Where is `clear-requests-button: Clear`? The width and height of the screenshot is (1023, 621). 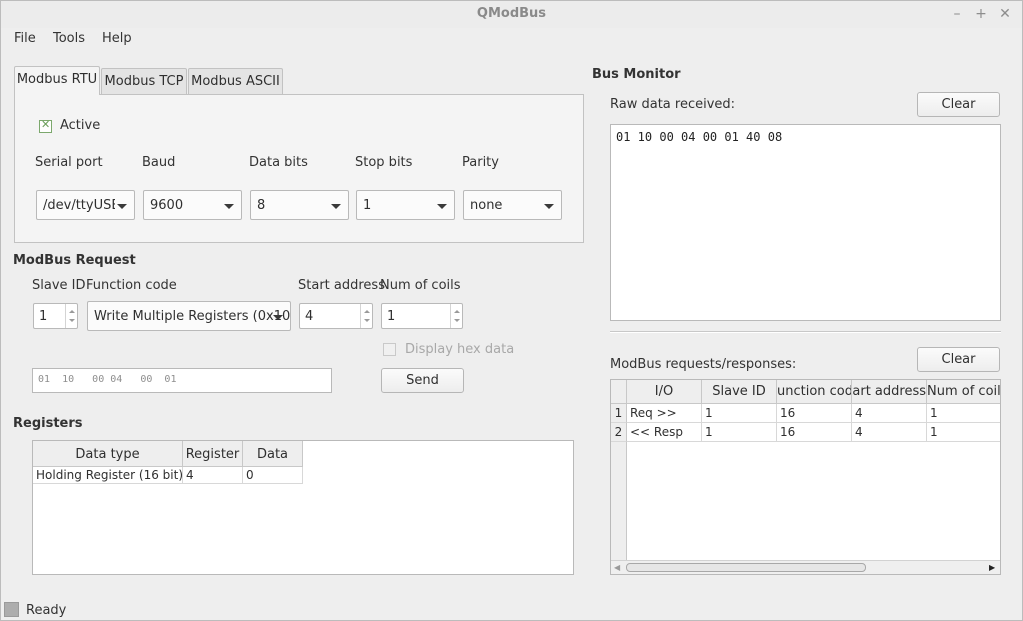 clear-requests-button: Clear is located at coordinates (958, 359).